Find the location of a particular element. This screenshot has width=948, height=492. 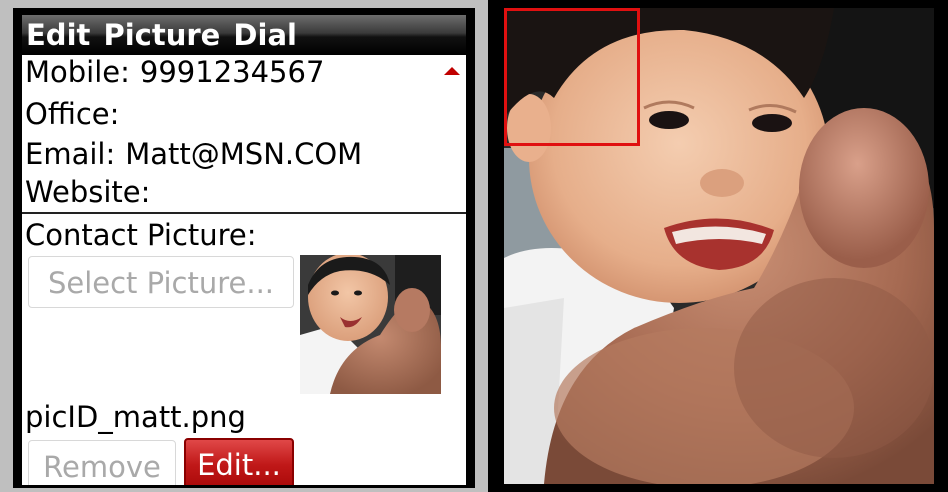

mobile-label: Mobile: is located at coordinates (77, 72).